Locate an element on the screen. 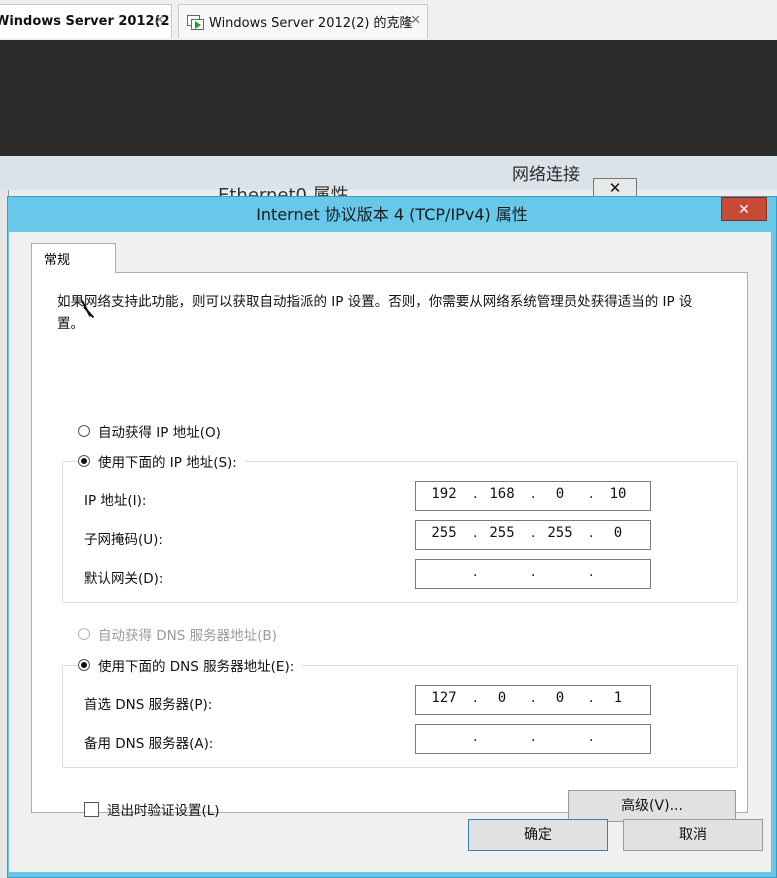 This screenshot has height=878, width=777. default-gateway-label: 默认网关(D): is located at coordinates (124, 579).